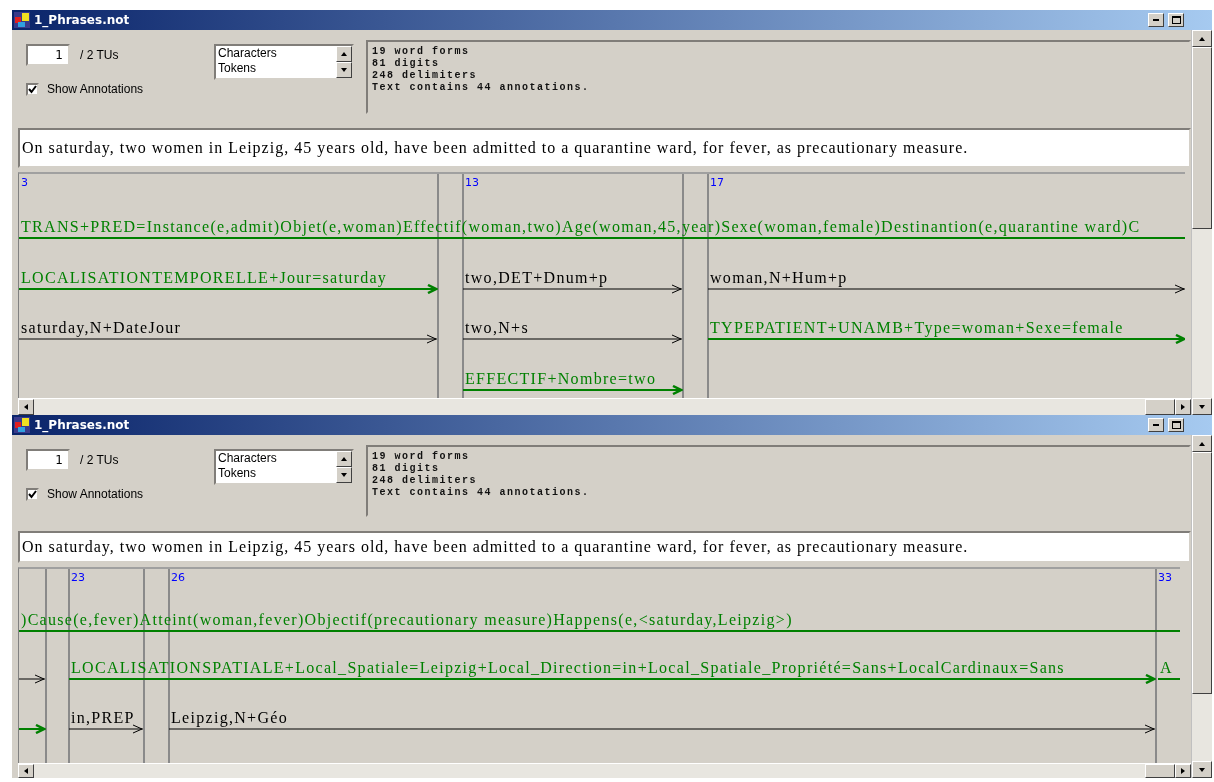  Describe the element at coordinates (178, 577) in the screenshot. I see `token-number: 26` at that location.